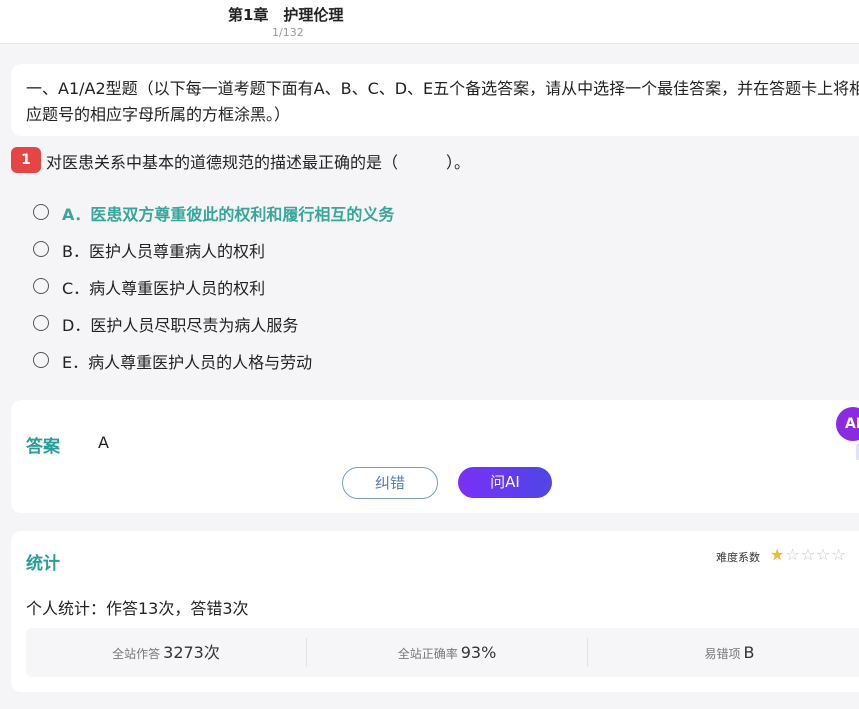  I want to click on difficulty-label: 难度系数, so click(738, 557).